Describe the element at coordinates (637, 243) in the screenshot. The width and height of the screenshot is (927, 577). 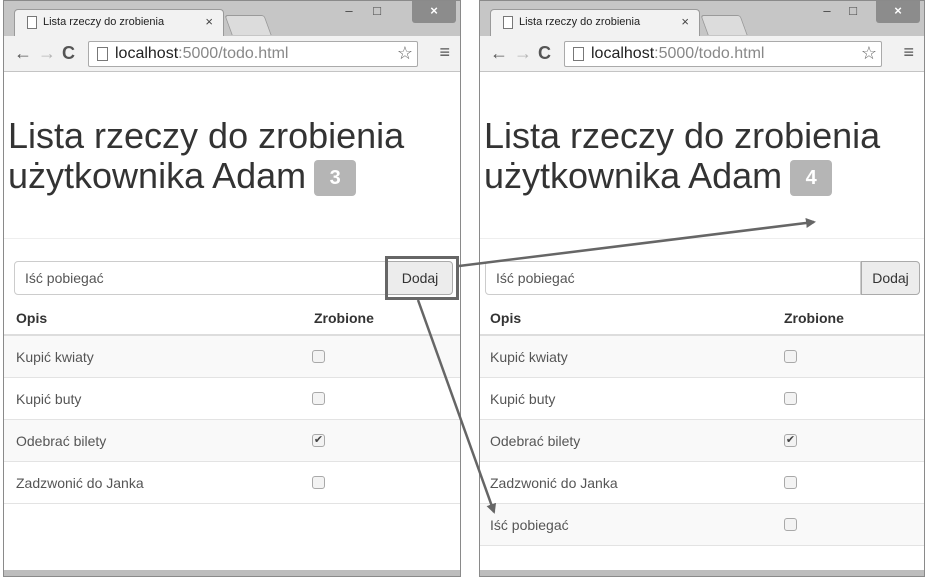
I see `arrow-to-badge` at that location.